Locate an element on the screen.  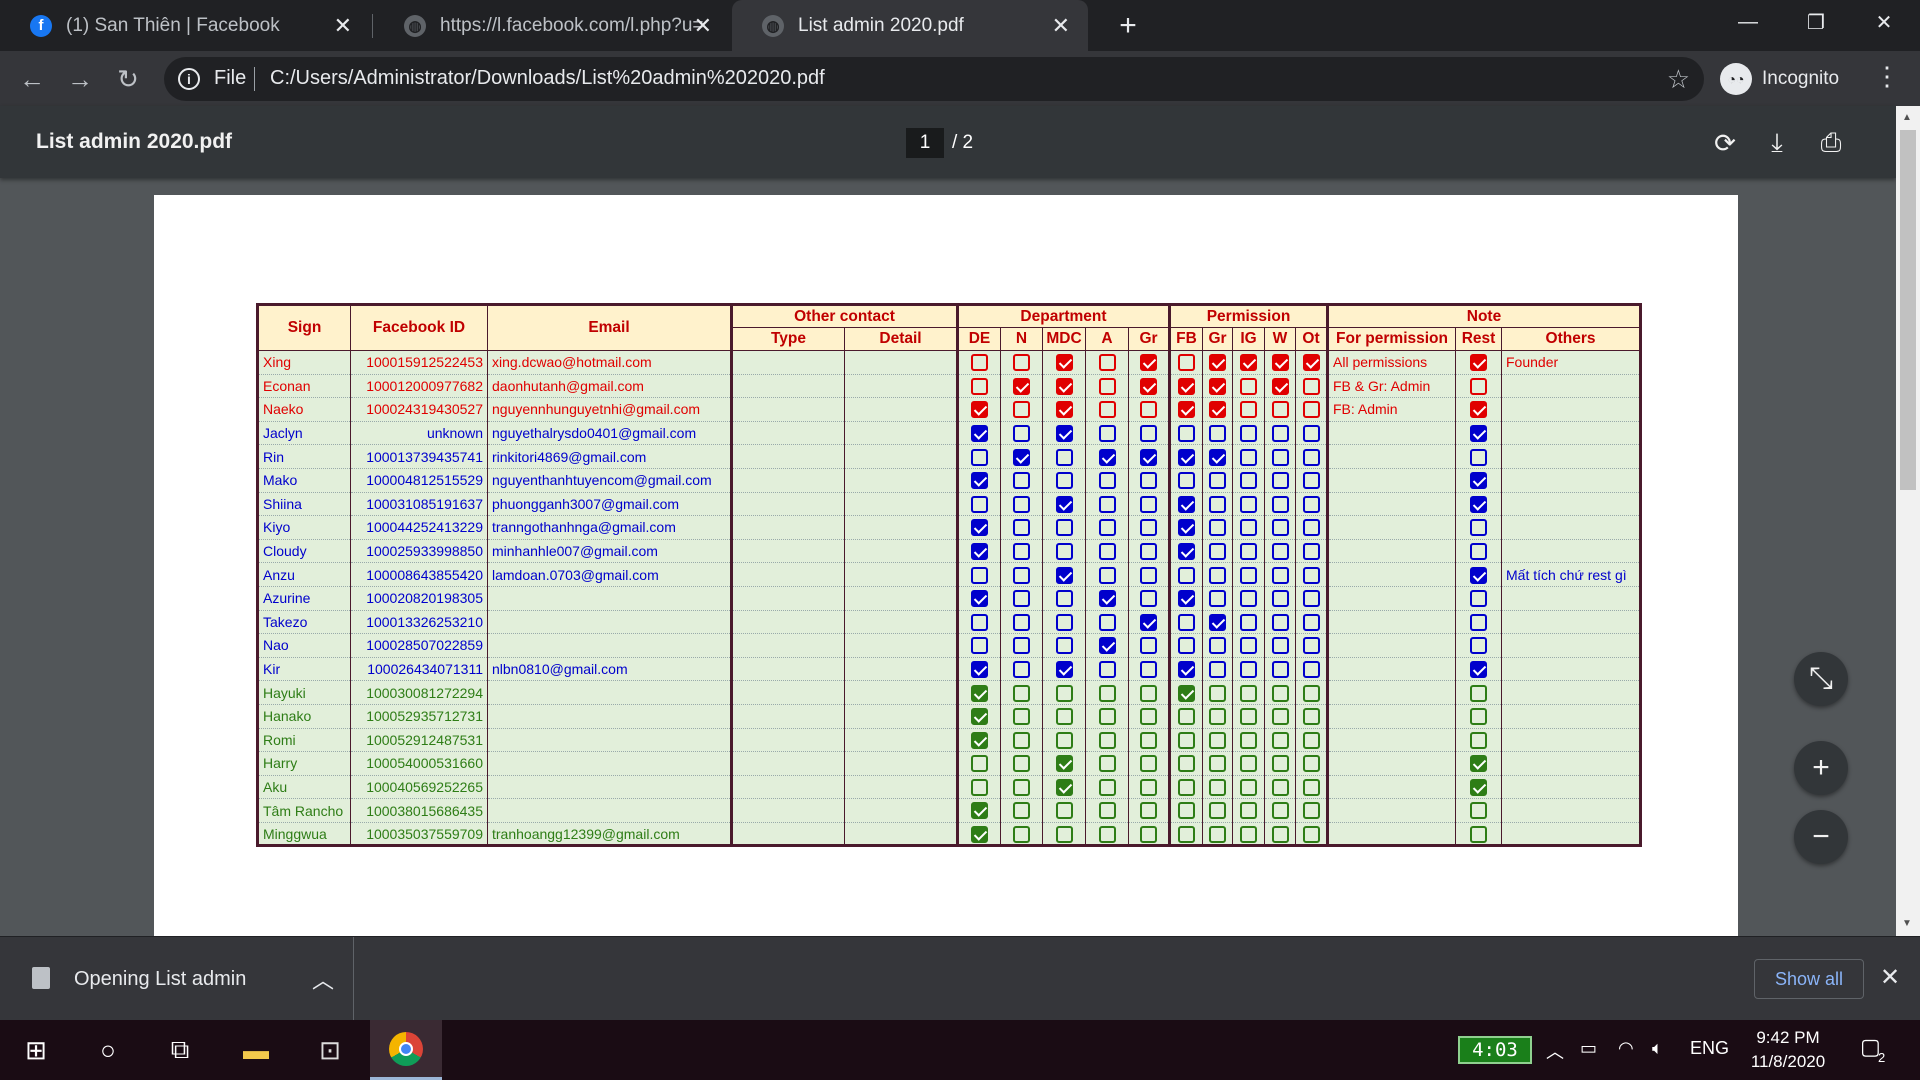
tab-facebook-redirect: ◍ https://l.facebook.com/l.php?u= ✕ is located at coordinates (552, 25).